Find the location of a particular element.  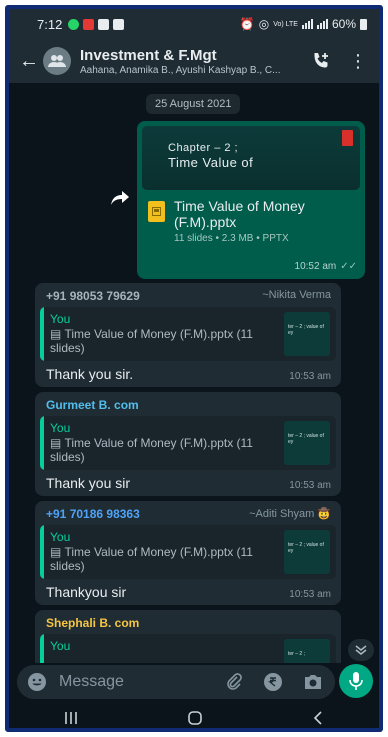

incoming-message: Shephali B. com You ter – 2 ; is located at coordinates (188, 636).